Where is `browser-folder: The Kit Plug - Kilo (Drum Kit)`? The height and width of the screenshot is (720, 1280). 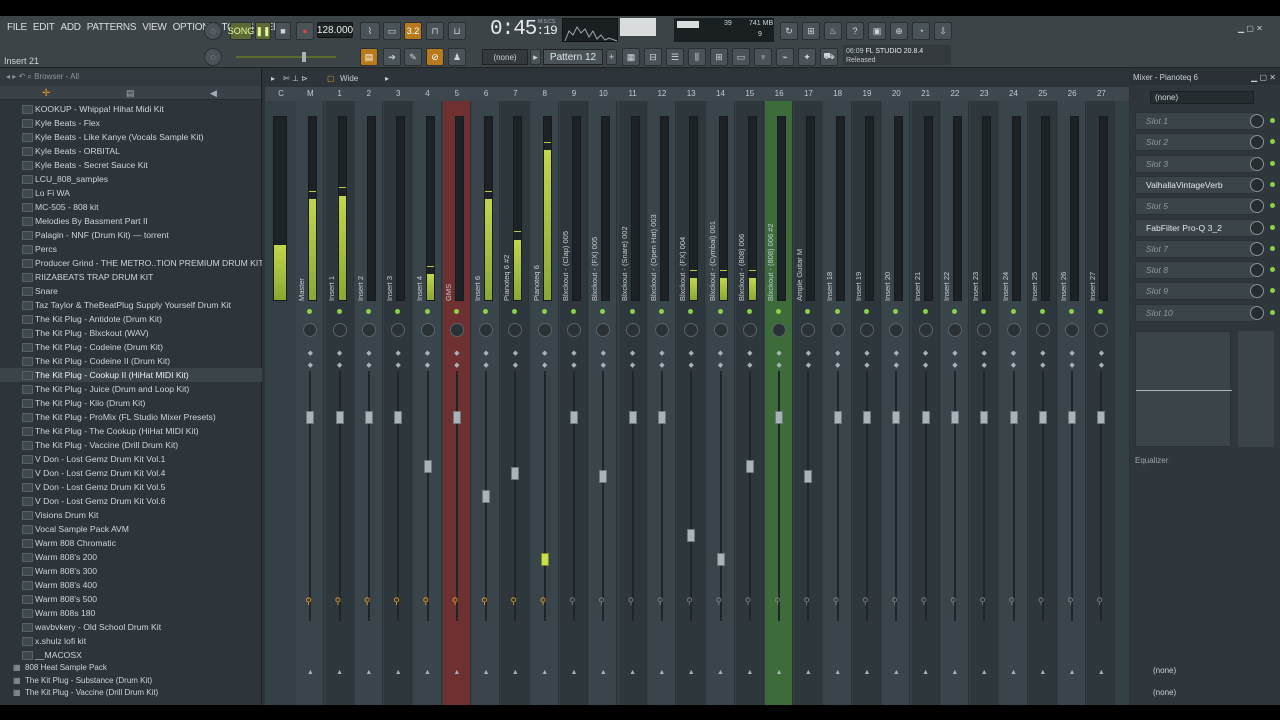 browser-folder: The Kit Plug - Kilo (Drum Kit) is located at coordinates (131, 403).